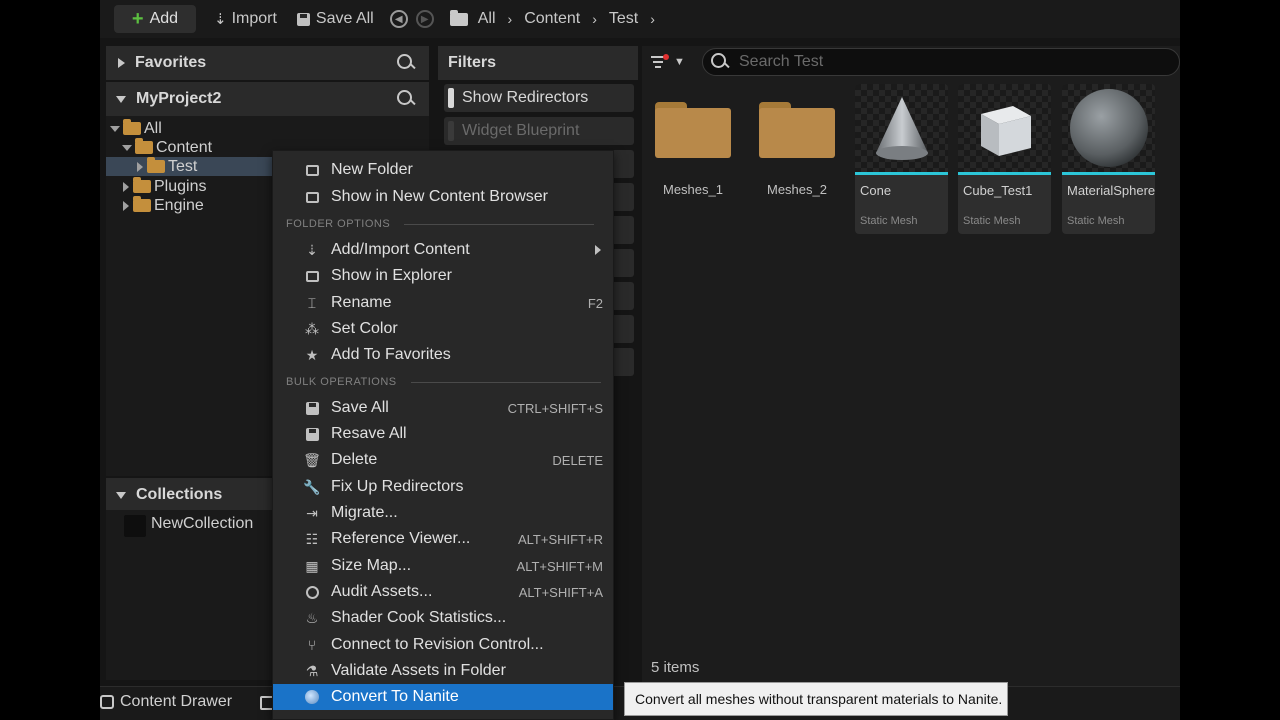 Image resolution: width=1280 pixels, height=720 pixels. I want to click on cone-mesh-icon, so click(901, 128).